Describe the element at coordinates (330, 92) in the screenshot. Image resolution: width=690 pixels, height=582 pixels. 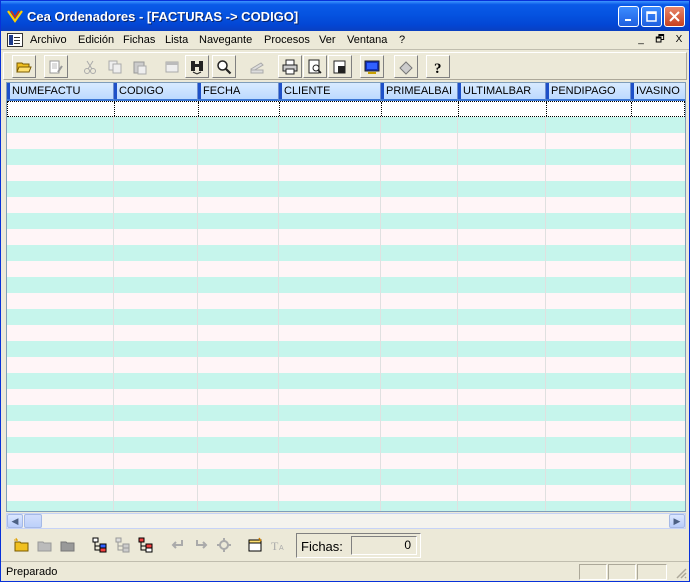
I see `column-header-cliente: CLIENTE` at that location.